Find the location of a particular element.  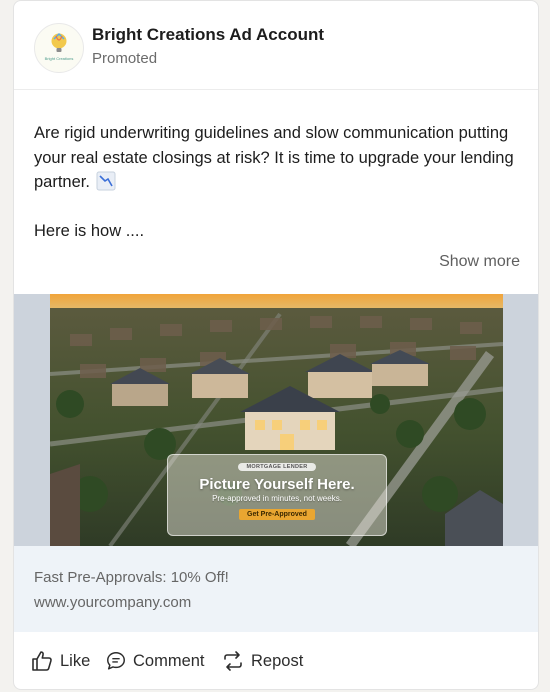

pre-approved-cta: Get Pre-Approved is located at coordinates (277, 514).